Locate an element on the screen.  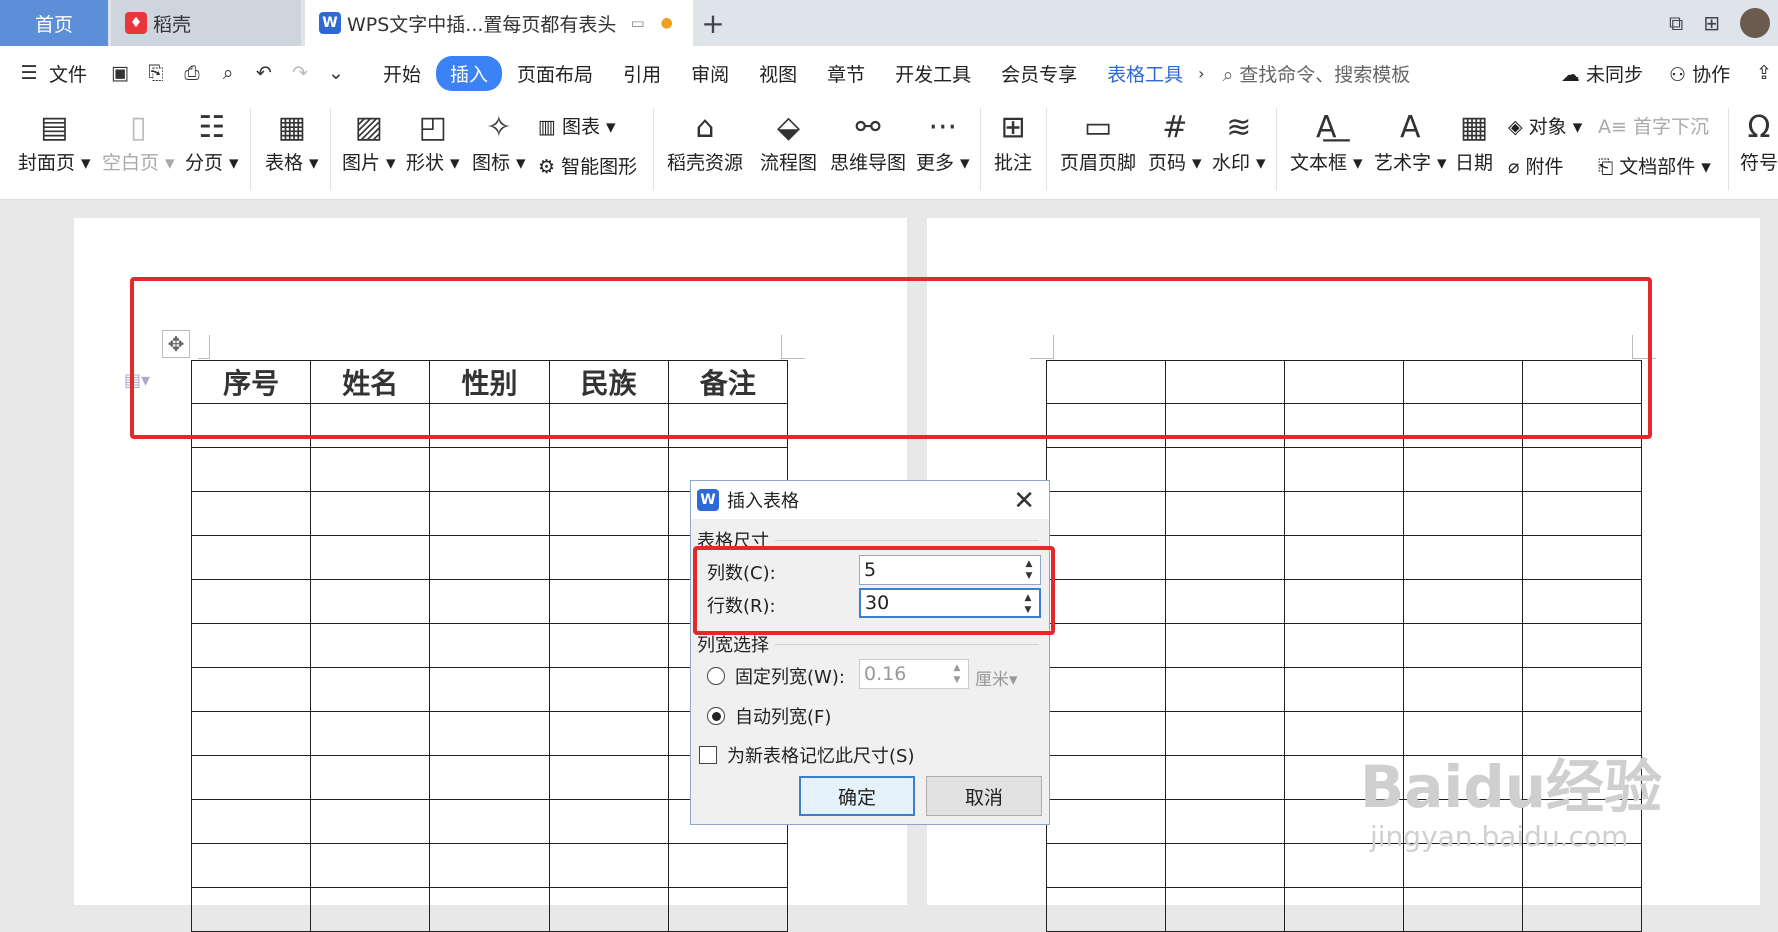
avatar is located at coordinates (1755, 23).